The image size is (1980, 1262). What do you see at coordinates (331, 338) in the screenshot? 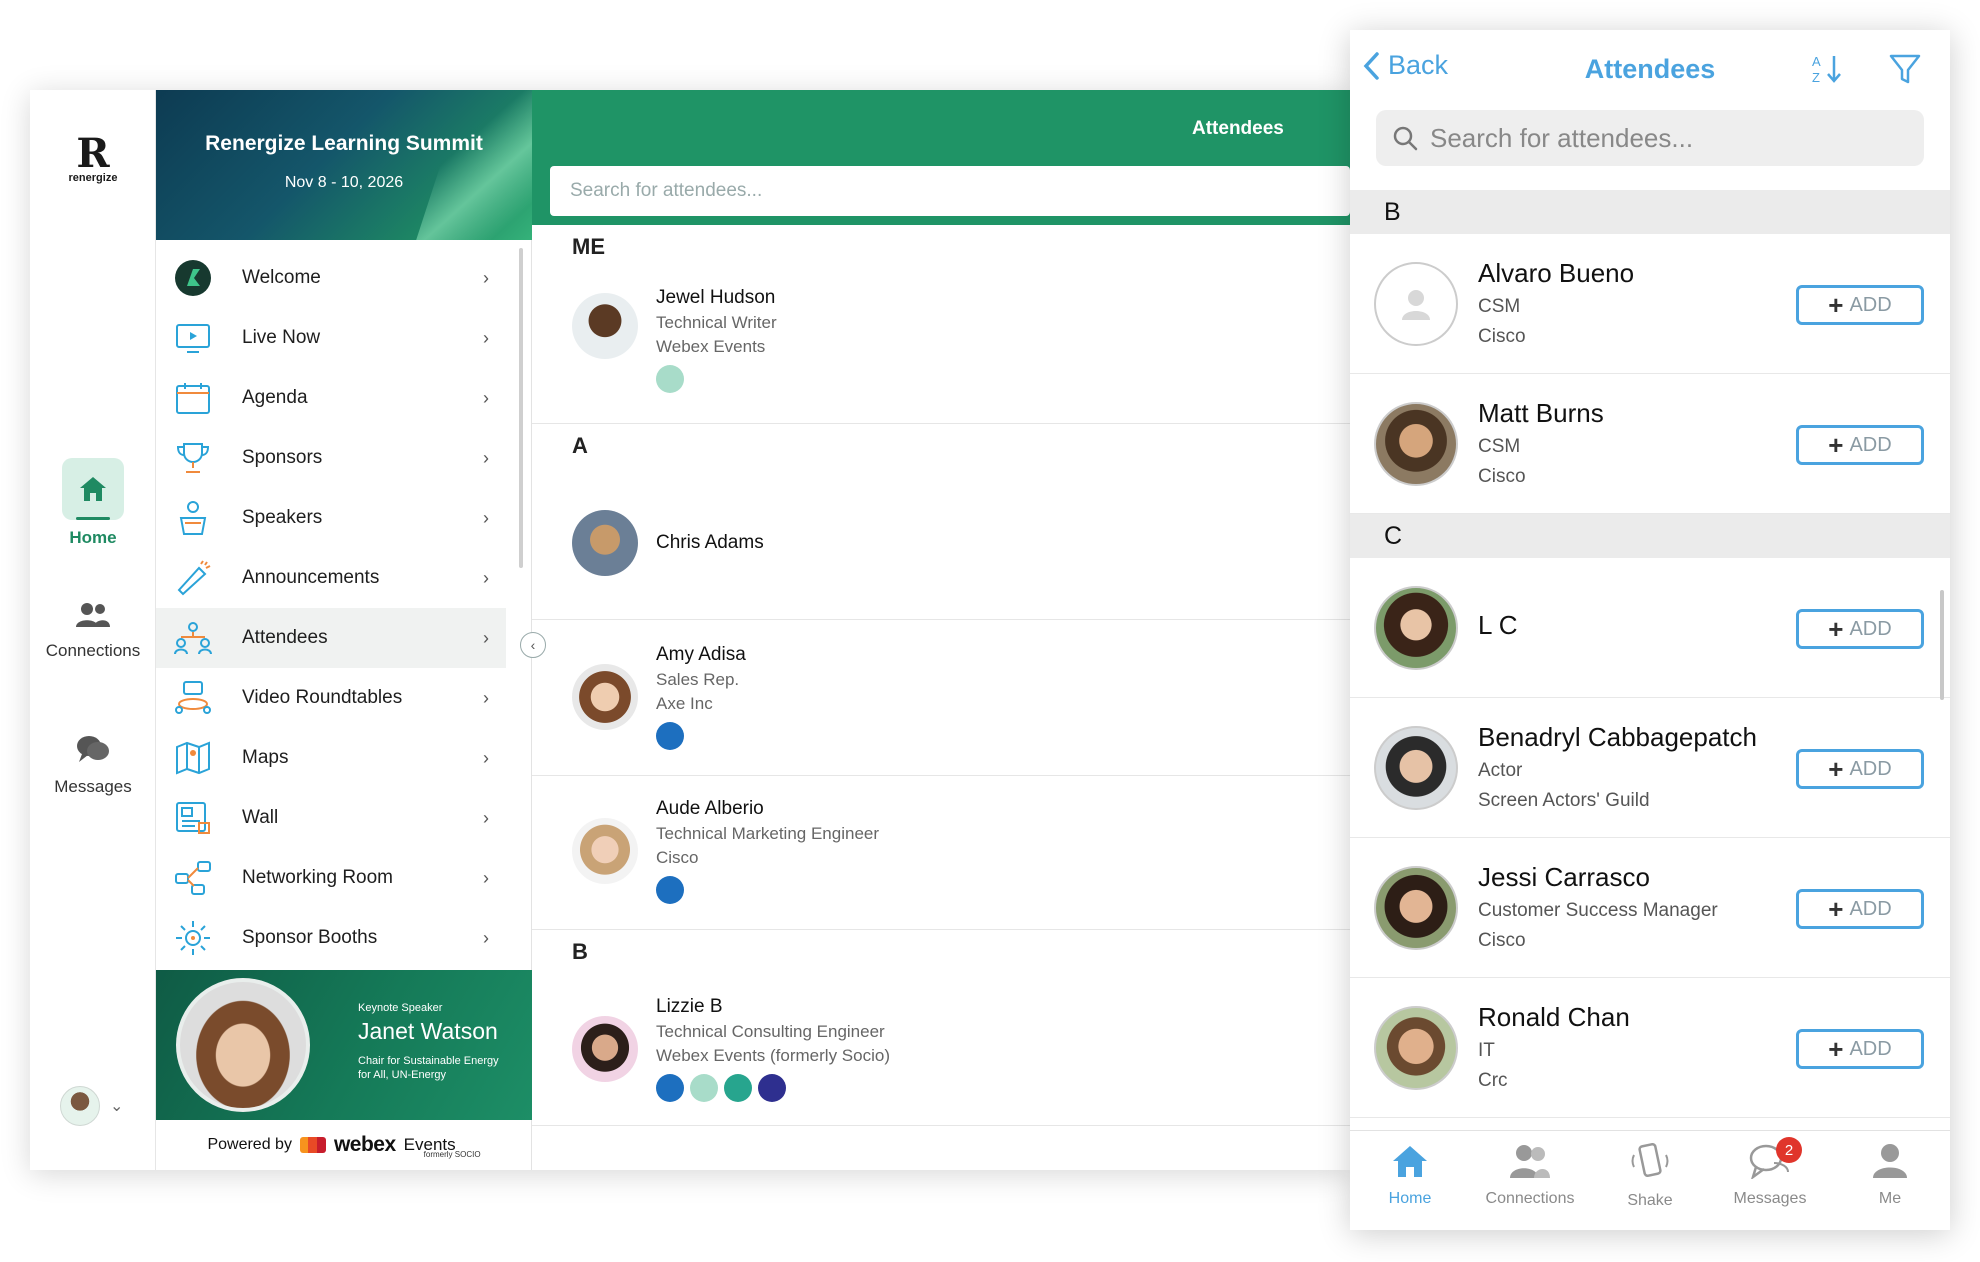
I see `menu-item-live-now: Live Now ›` at bounding box center [331, 338].